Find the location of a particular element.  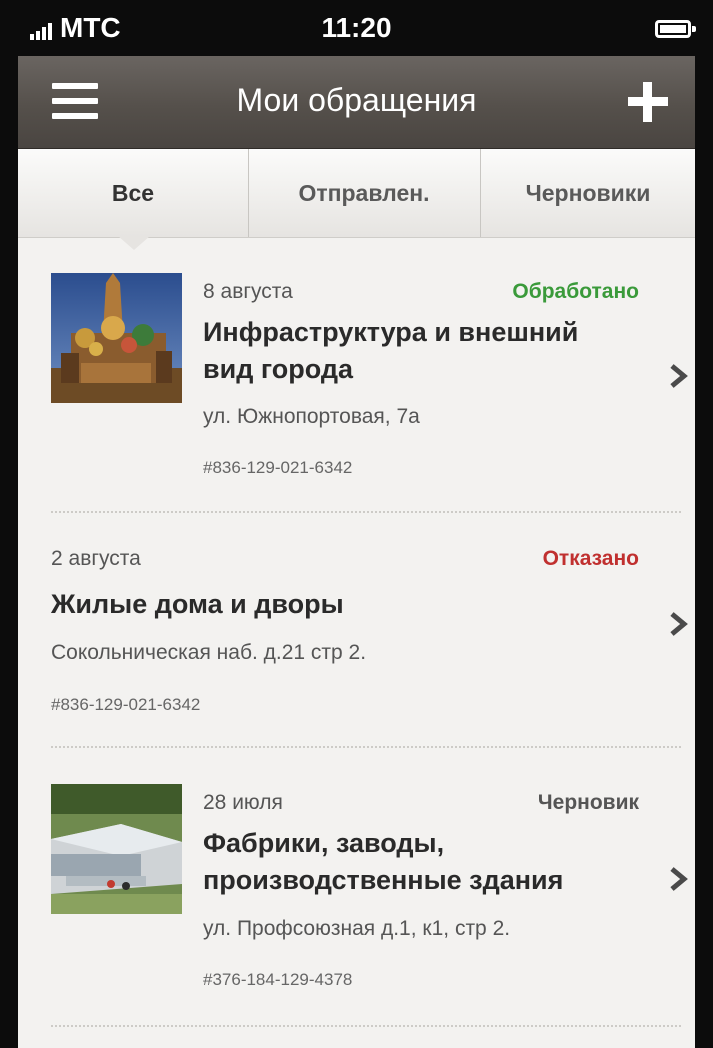

item-date: 2 августа is located at coordinates (96, 558).